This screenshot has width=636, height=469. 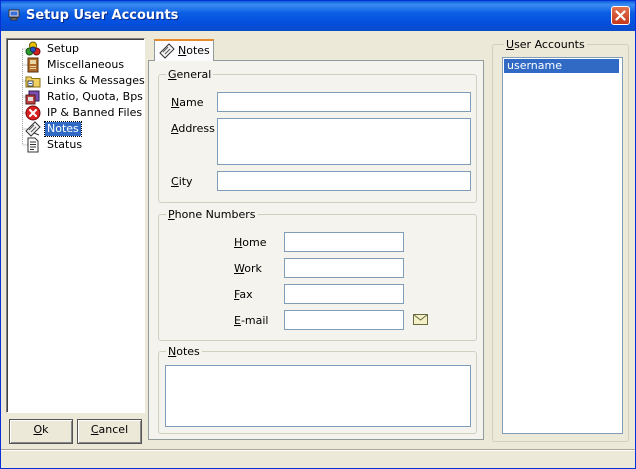 I want to click on fax-label: Fax, so click(x=243, y=294).